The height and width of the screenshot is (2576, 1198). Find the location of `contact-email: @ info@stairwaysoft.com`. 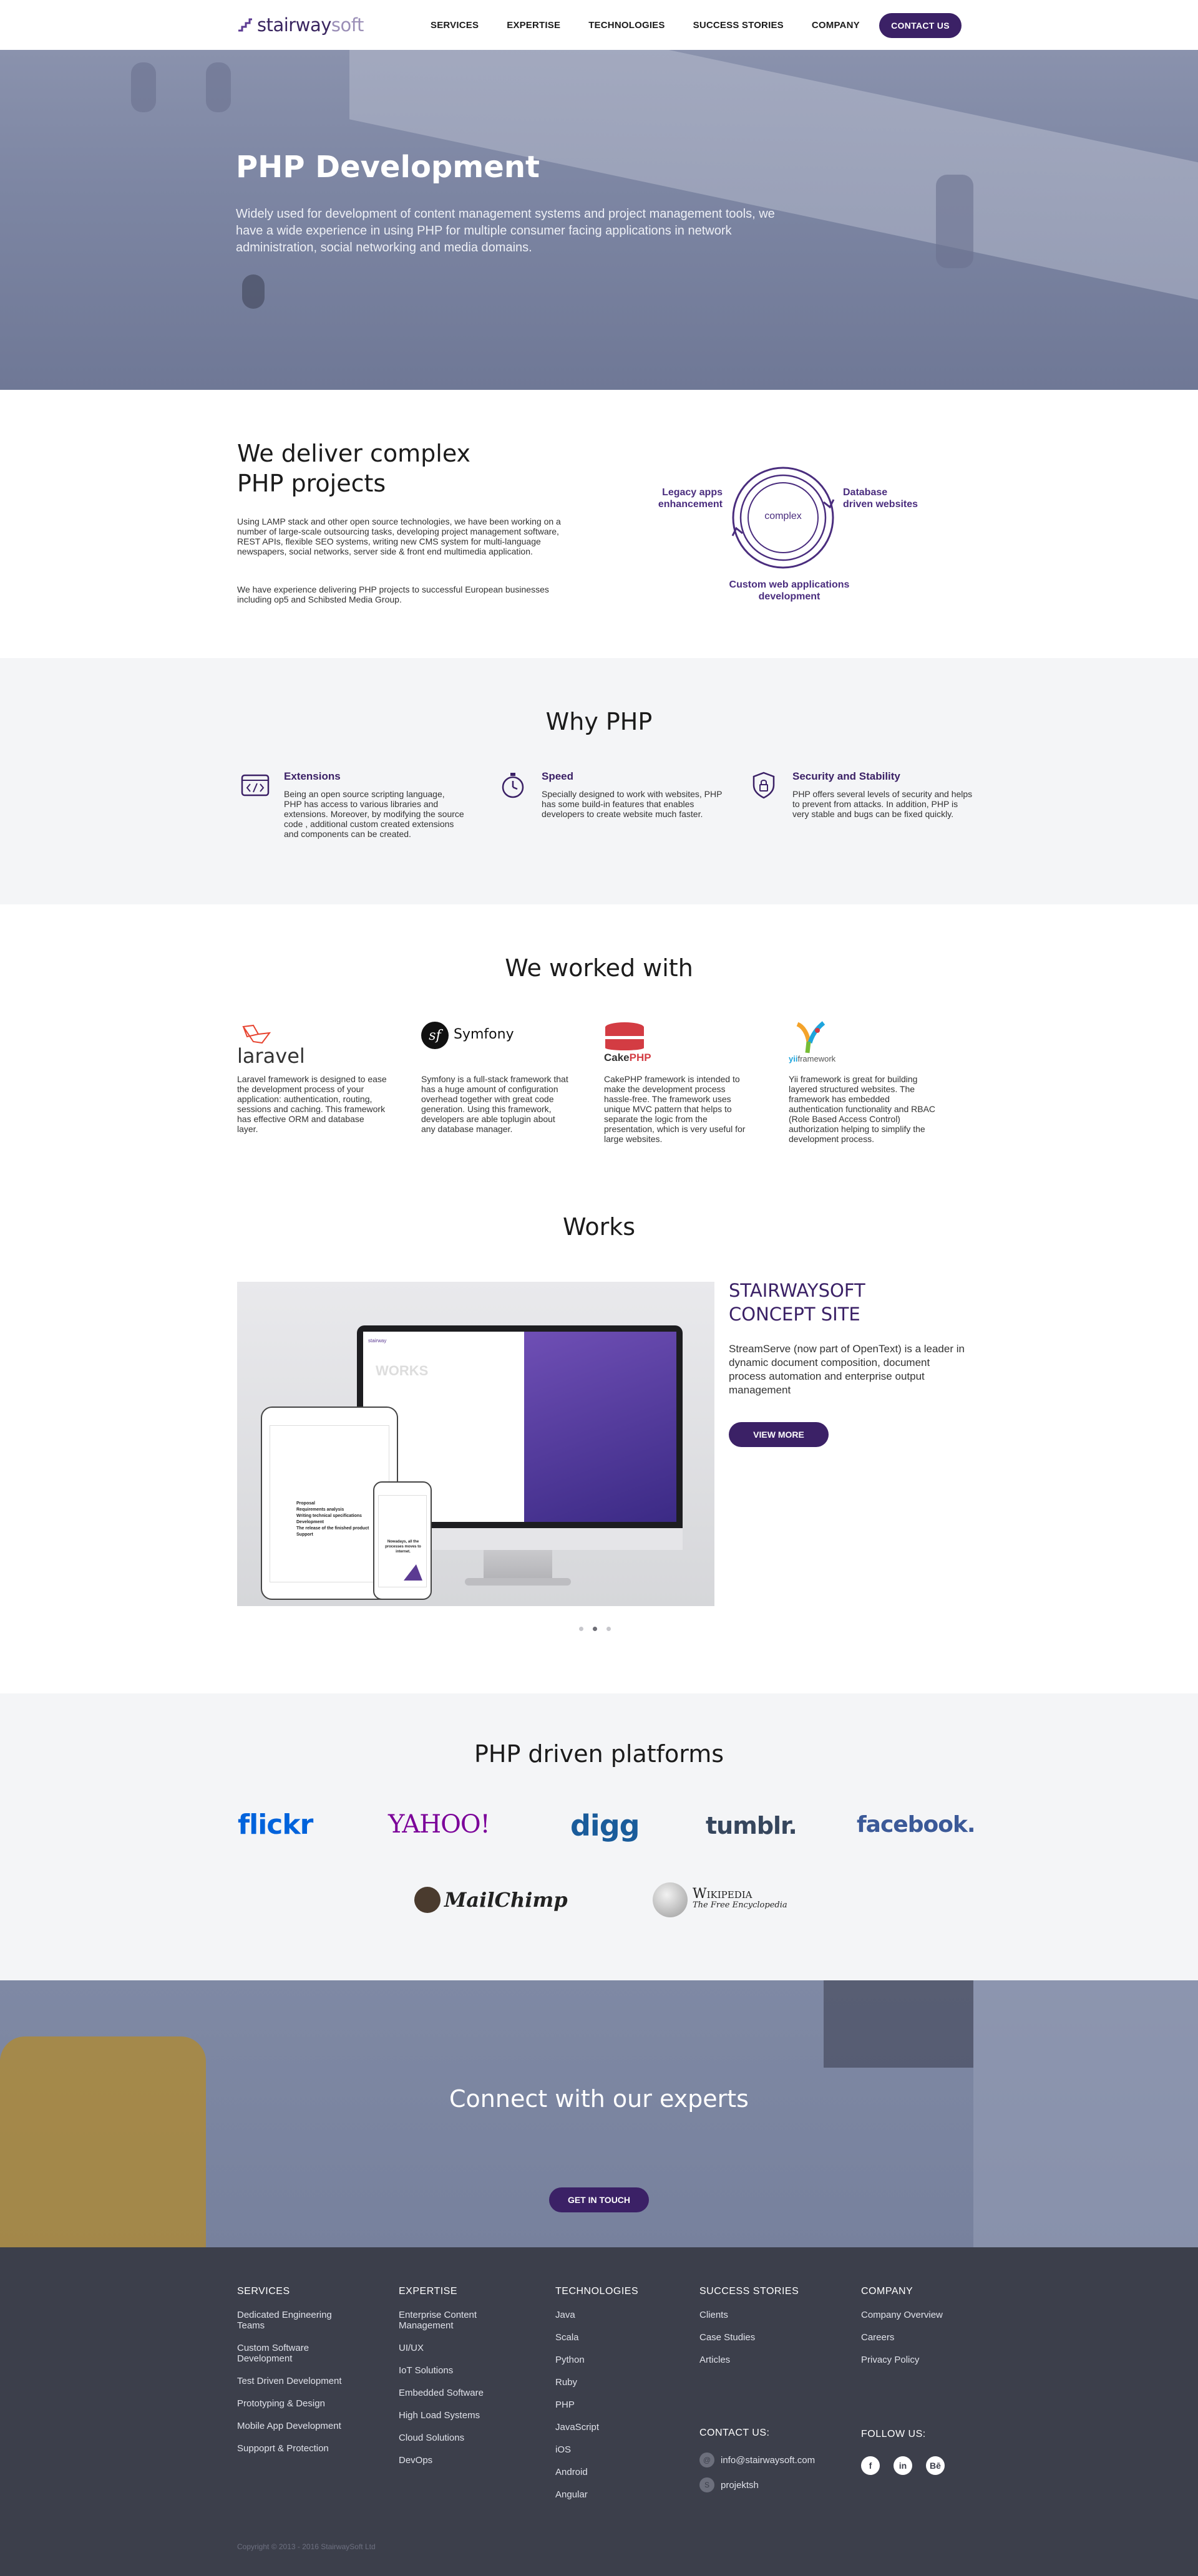

contact-email: @ info@stairwaysoft.com is located at coordinates (757, 2460).